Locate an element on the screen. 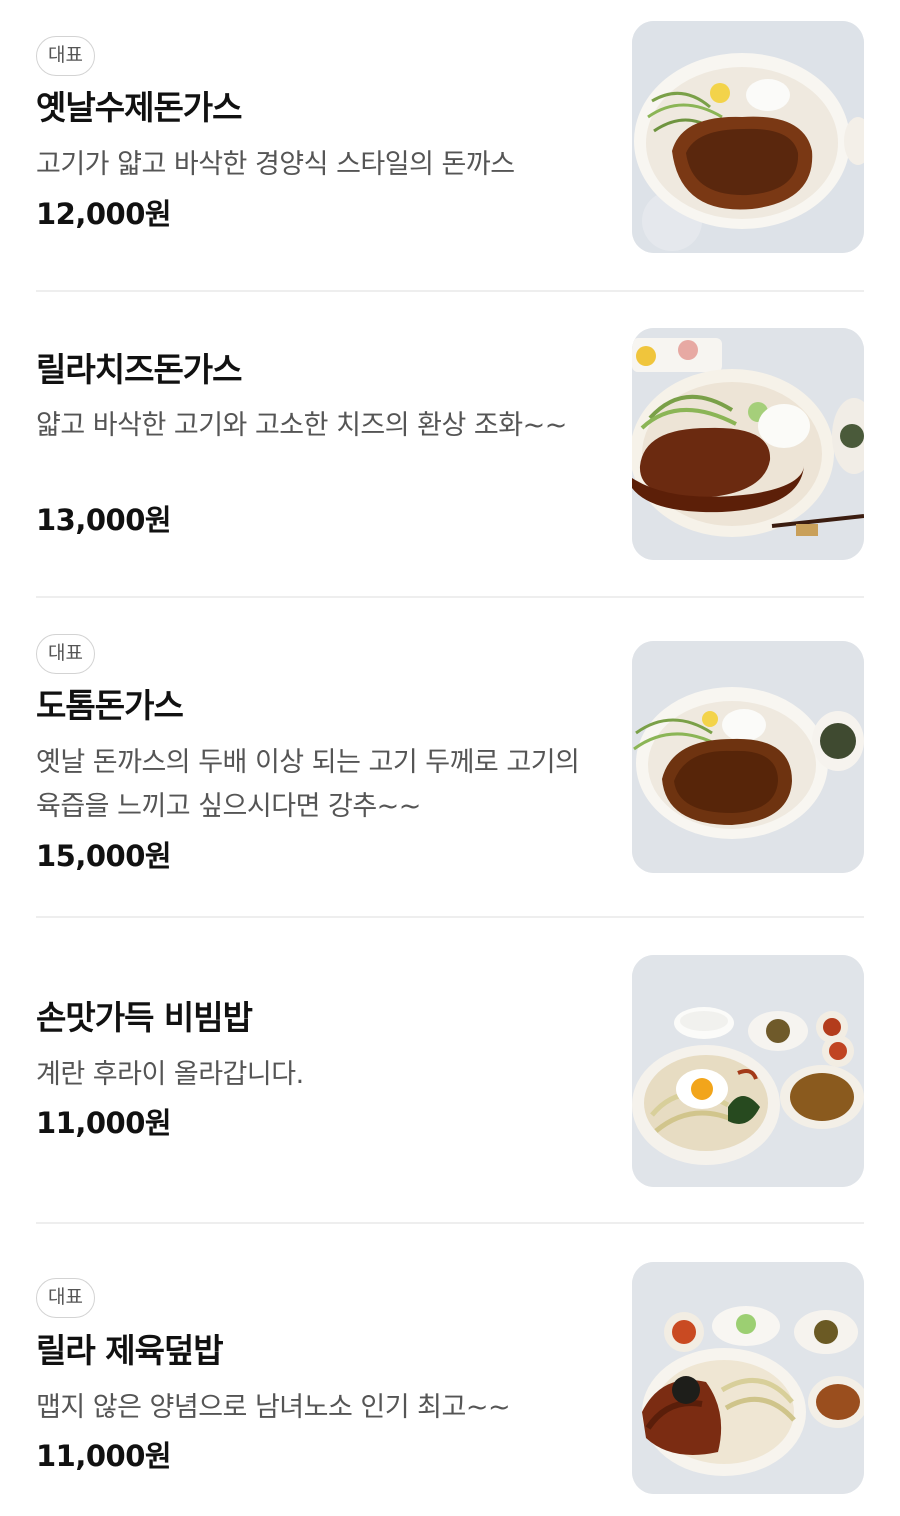 The height and width of the screenshot is (1516, 900). bibimbap-bowl-icon is located at coordinates (748, 1071).